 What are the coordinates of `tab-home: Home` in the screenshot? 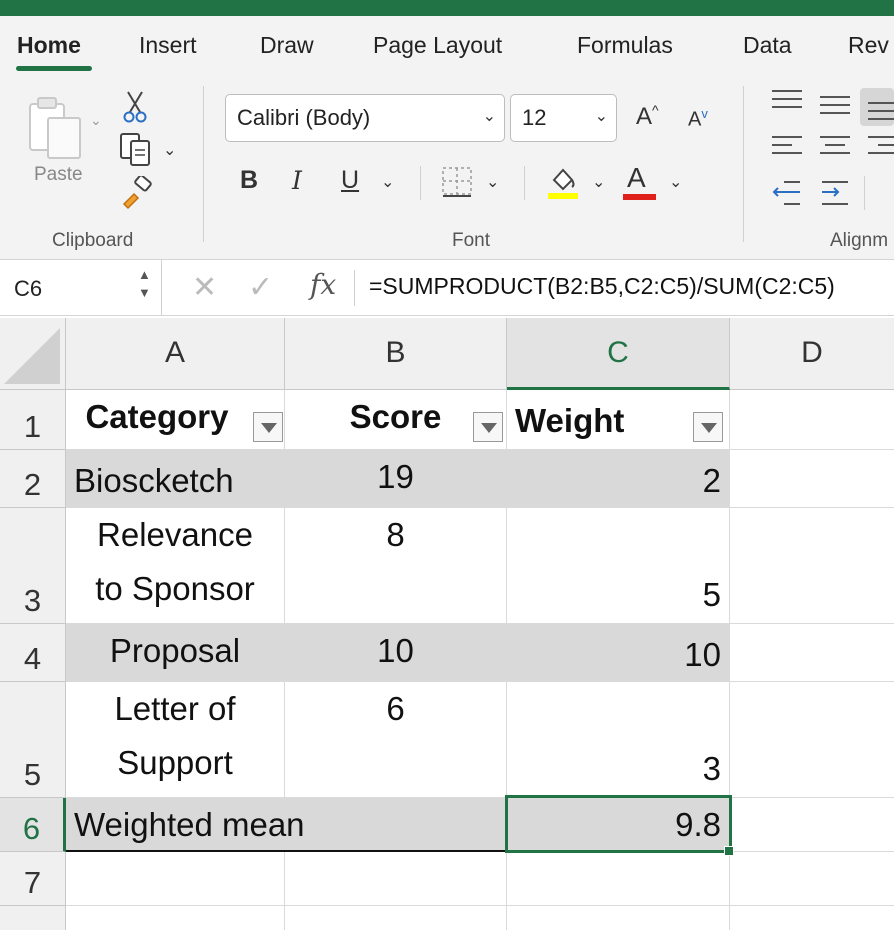 It's located at (49, 45).